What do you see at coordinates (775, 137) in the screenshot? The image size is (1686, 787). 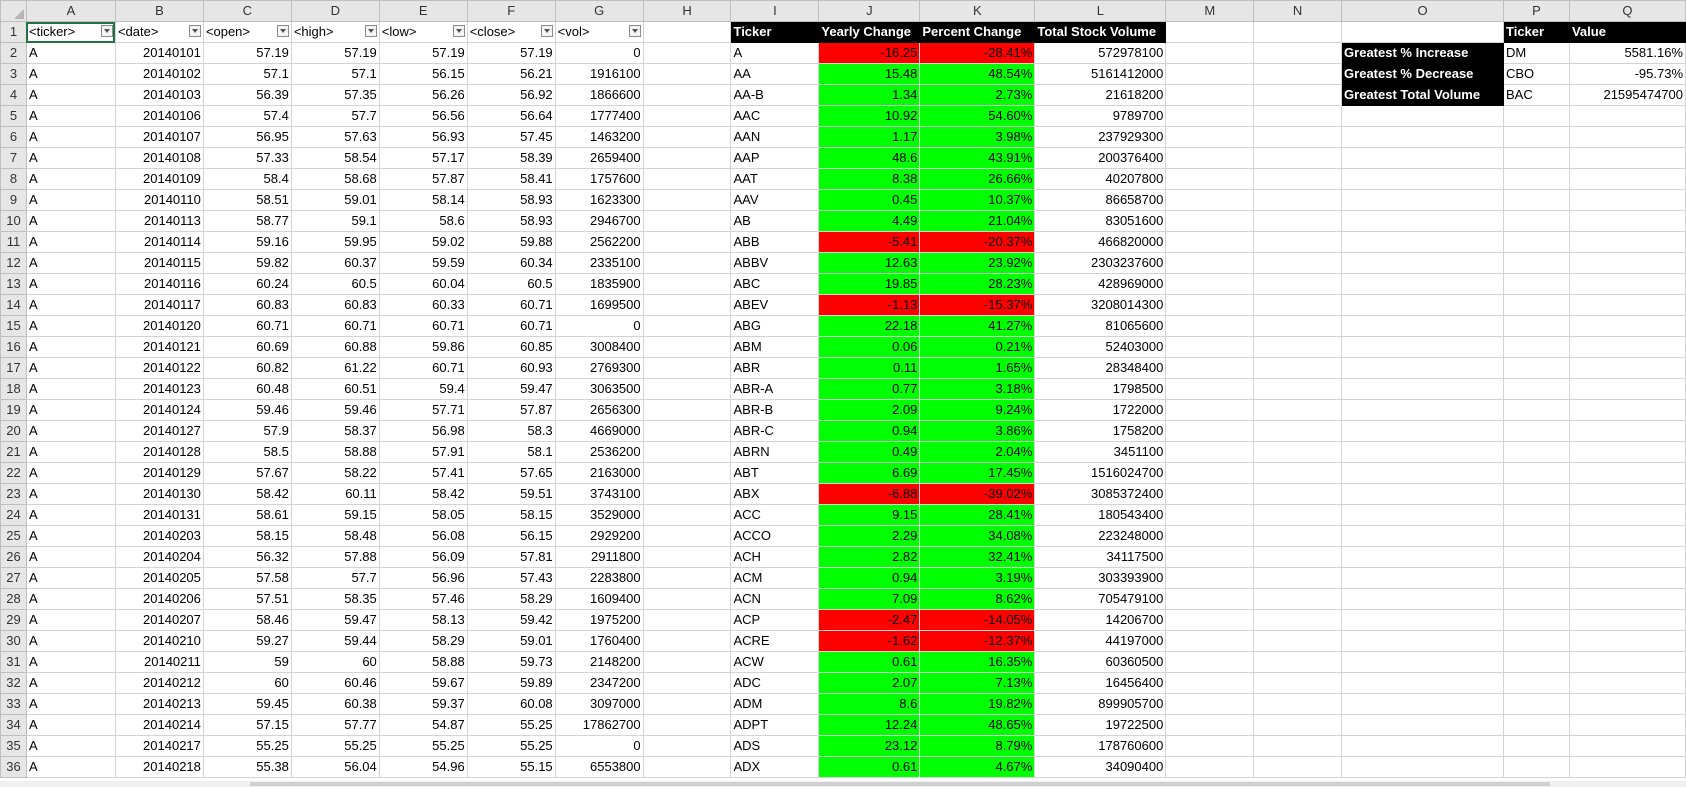 I see `summary-ticker-cell: AAN` at bounding box center [775, 137].